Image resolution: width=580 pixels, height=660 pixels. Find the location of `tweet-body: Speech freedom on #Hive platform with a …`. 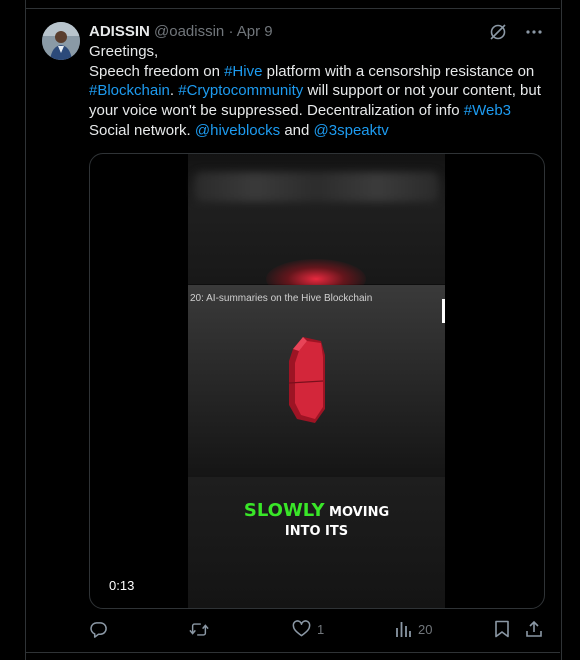

tweet-body: Speech freedom on #Hive platform with a … is located at coordinates (319, 101).